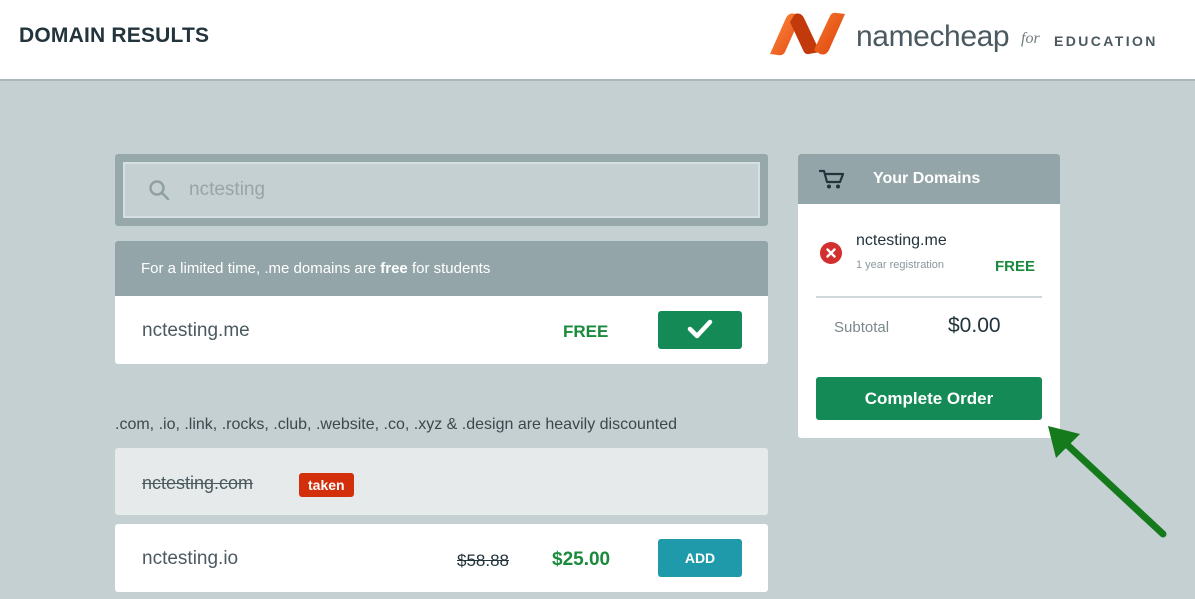 Image resolution: width=1195 pixels, height=599 pixels. I want to click on cart-header: Your Domains, so click(929, 179).